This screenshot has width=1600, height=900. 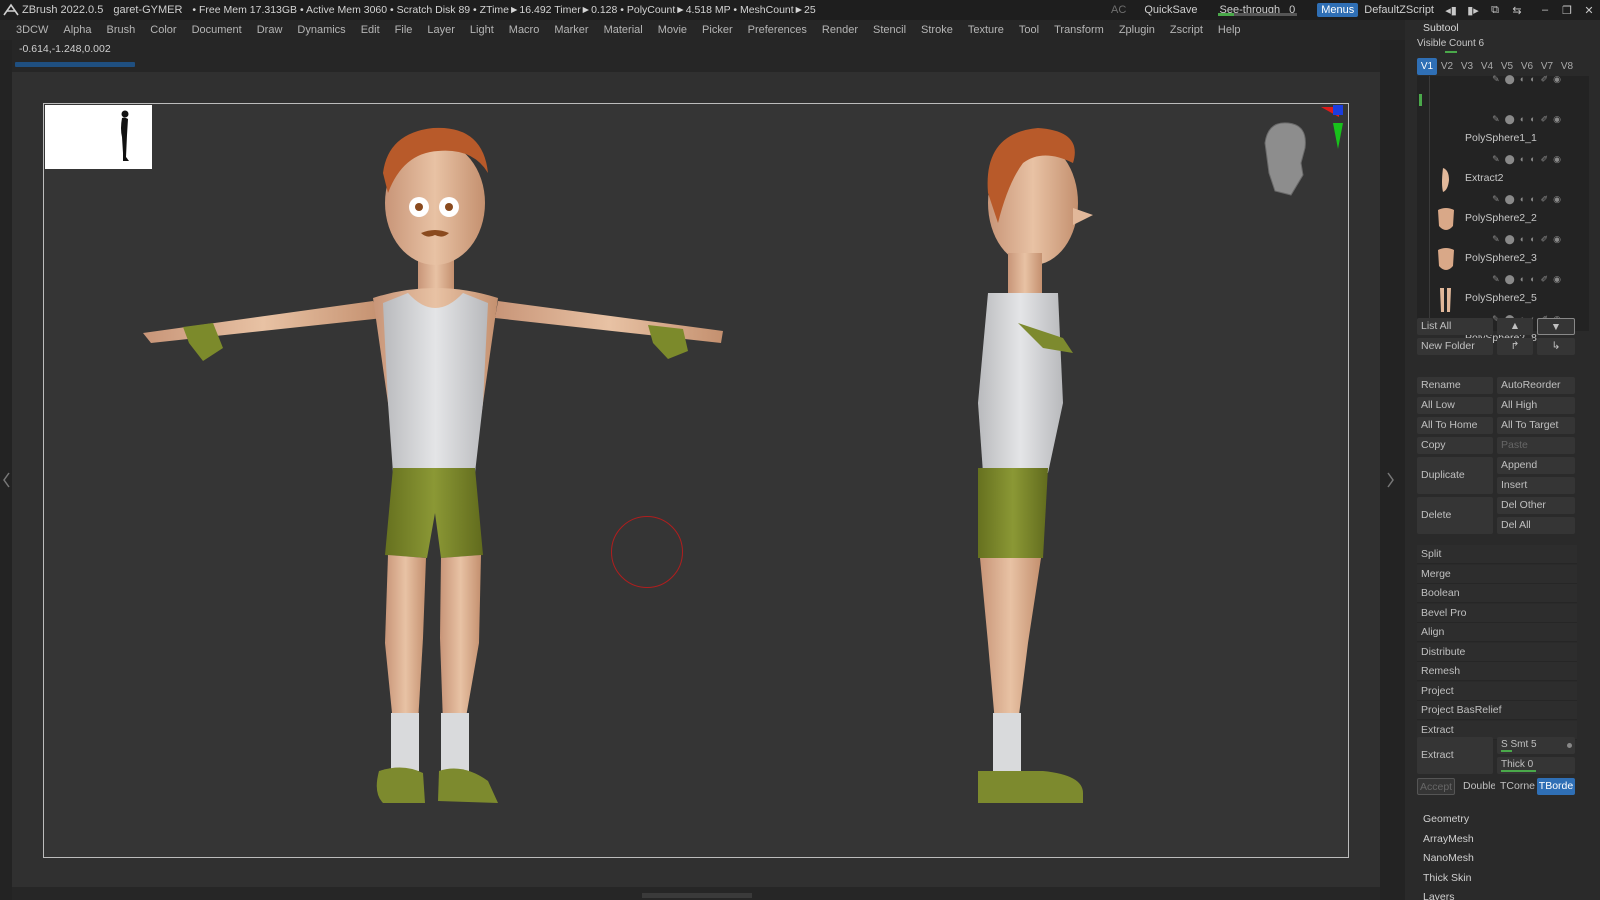 I want to click on all-high-button: All High, so click(x=1536, y=405).